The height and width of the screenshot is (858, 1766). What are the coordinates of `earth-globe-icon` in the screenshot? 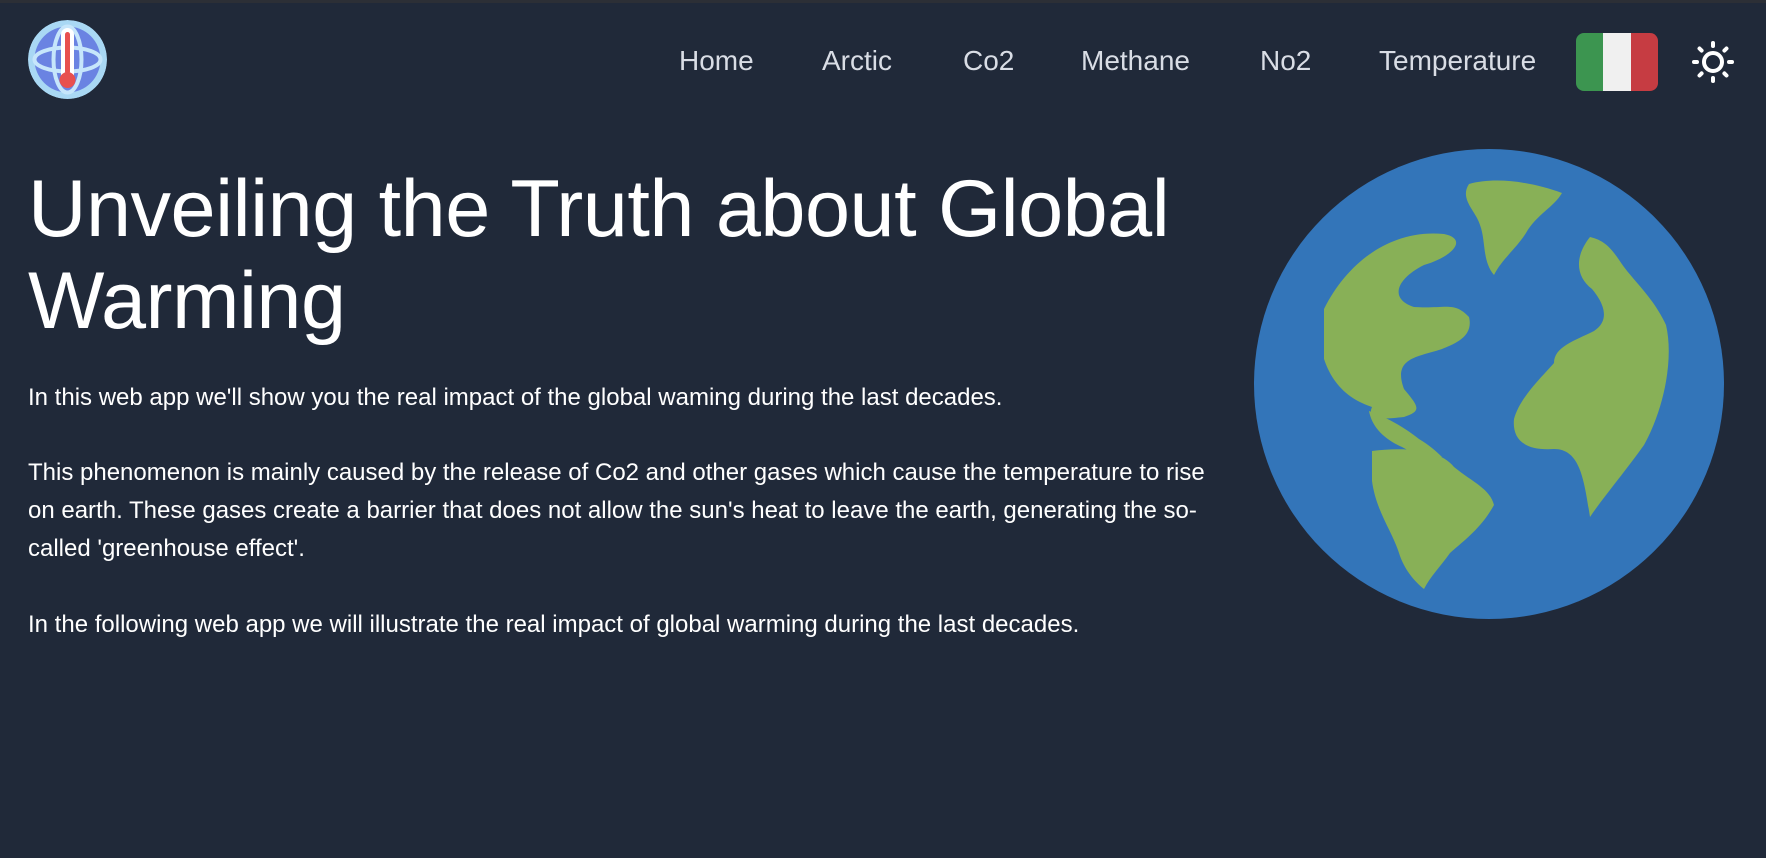 It's located at (1489, 384).